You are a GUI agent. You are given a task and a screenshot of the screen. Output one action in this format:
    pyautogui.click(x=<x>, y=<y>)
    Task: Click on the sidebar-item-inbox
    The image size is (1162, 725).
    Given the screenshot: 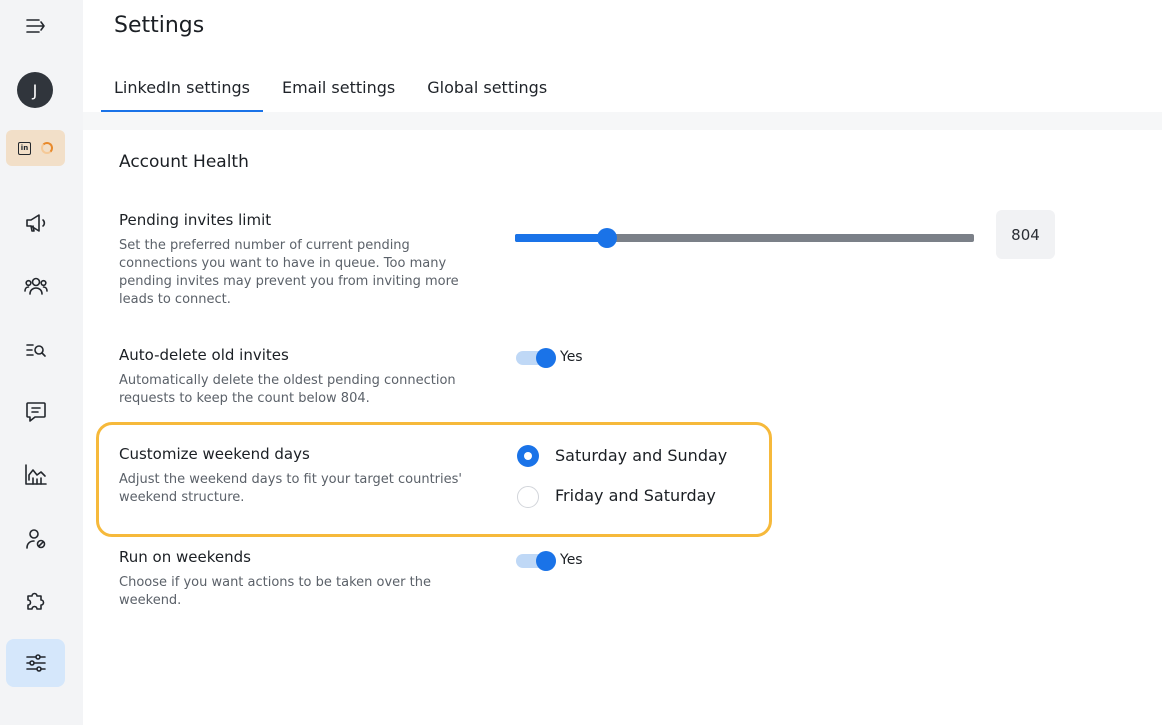 What is the action you would take?
    pyautogui.click(x=35, y=412)
    